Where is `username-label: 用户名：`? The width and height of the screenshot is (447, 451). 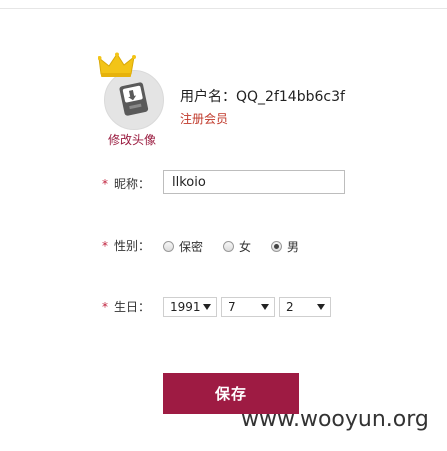
username-label: 用户名： is located at coordinates (208, 97).